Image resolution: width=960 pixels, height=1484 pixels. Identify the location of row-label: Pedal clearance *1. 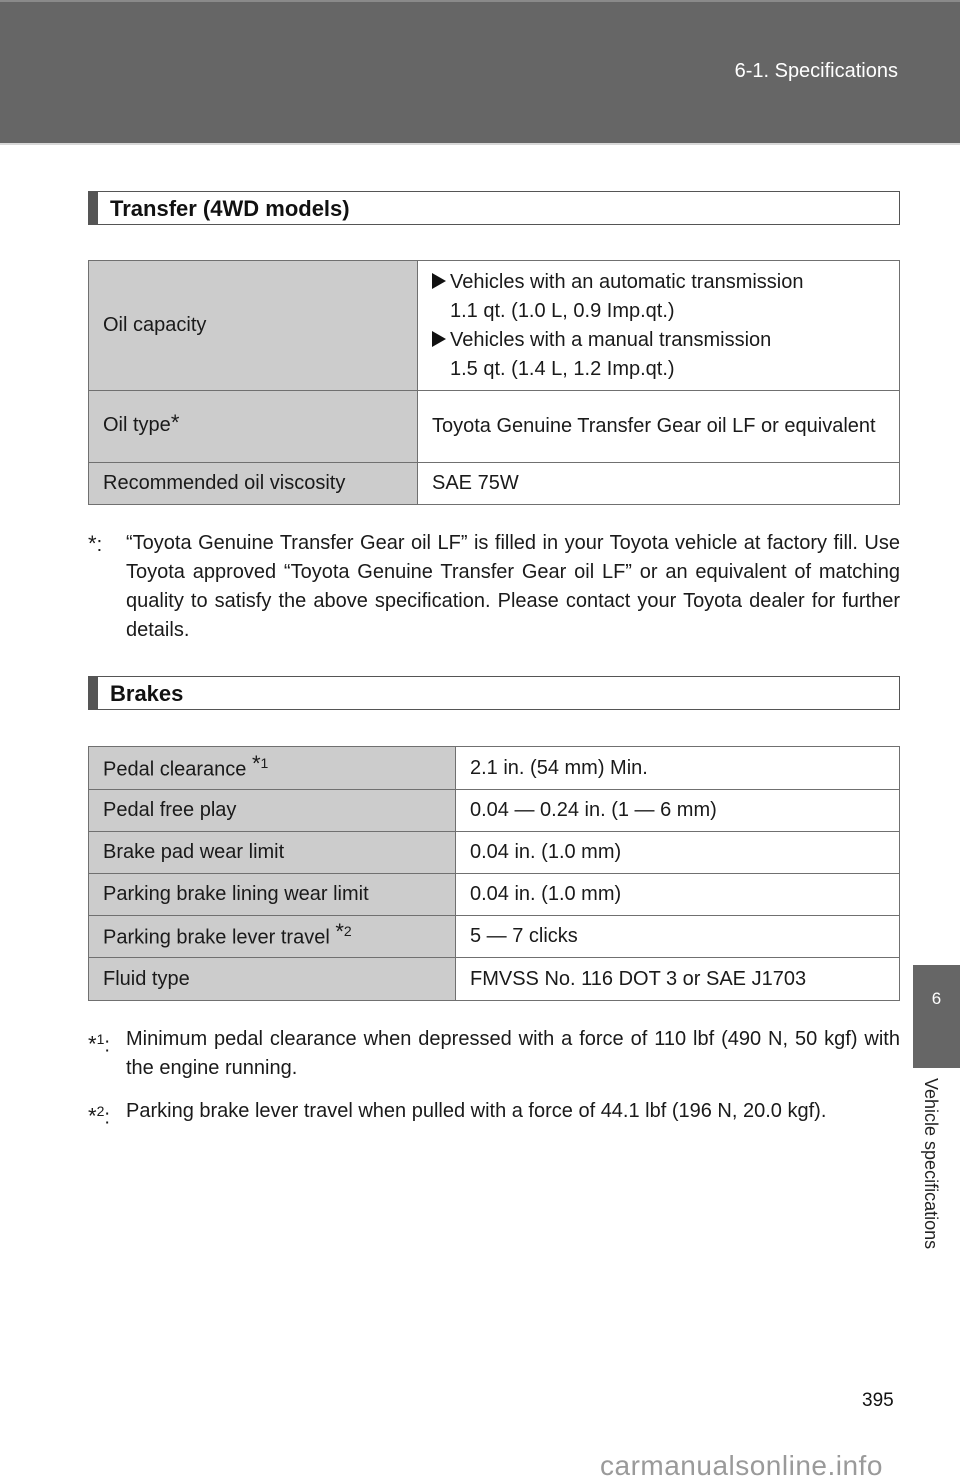
(272, 768).